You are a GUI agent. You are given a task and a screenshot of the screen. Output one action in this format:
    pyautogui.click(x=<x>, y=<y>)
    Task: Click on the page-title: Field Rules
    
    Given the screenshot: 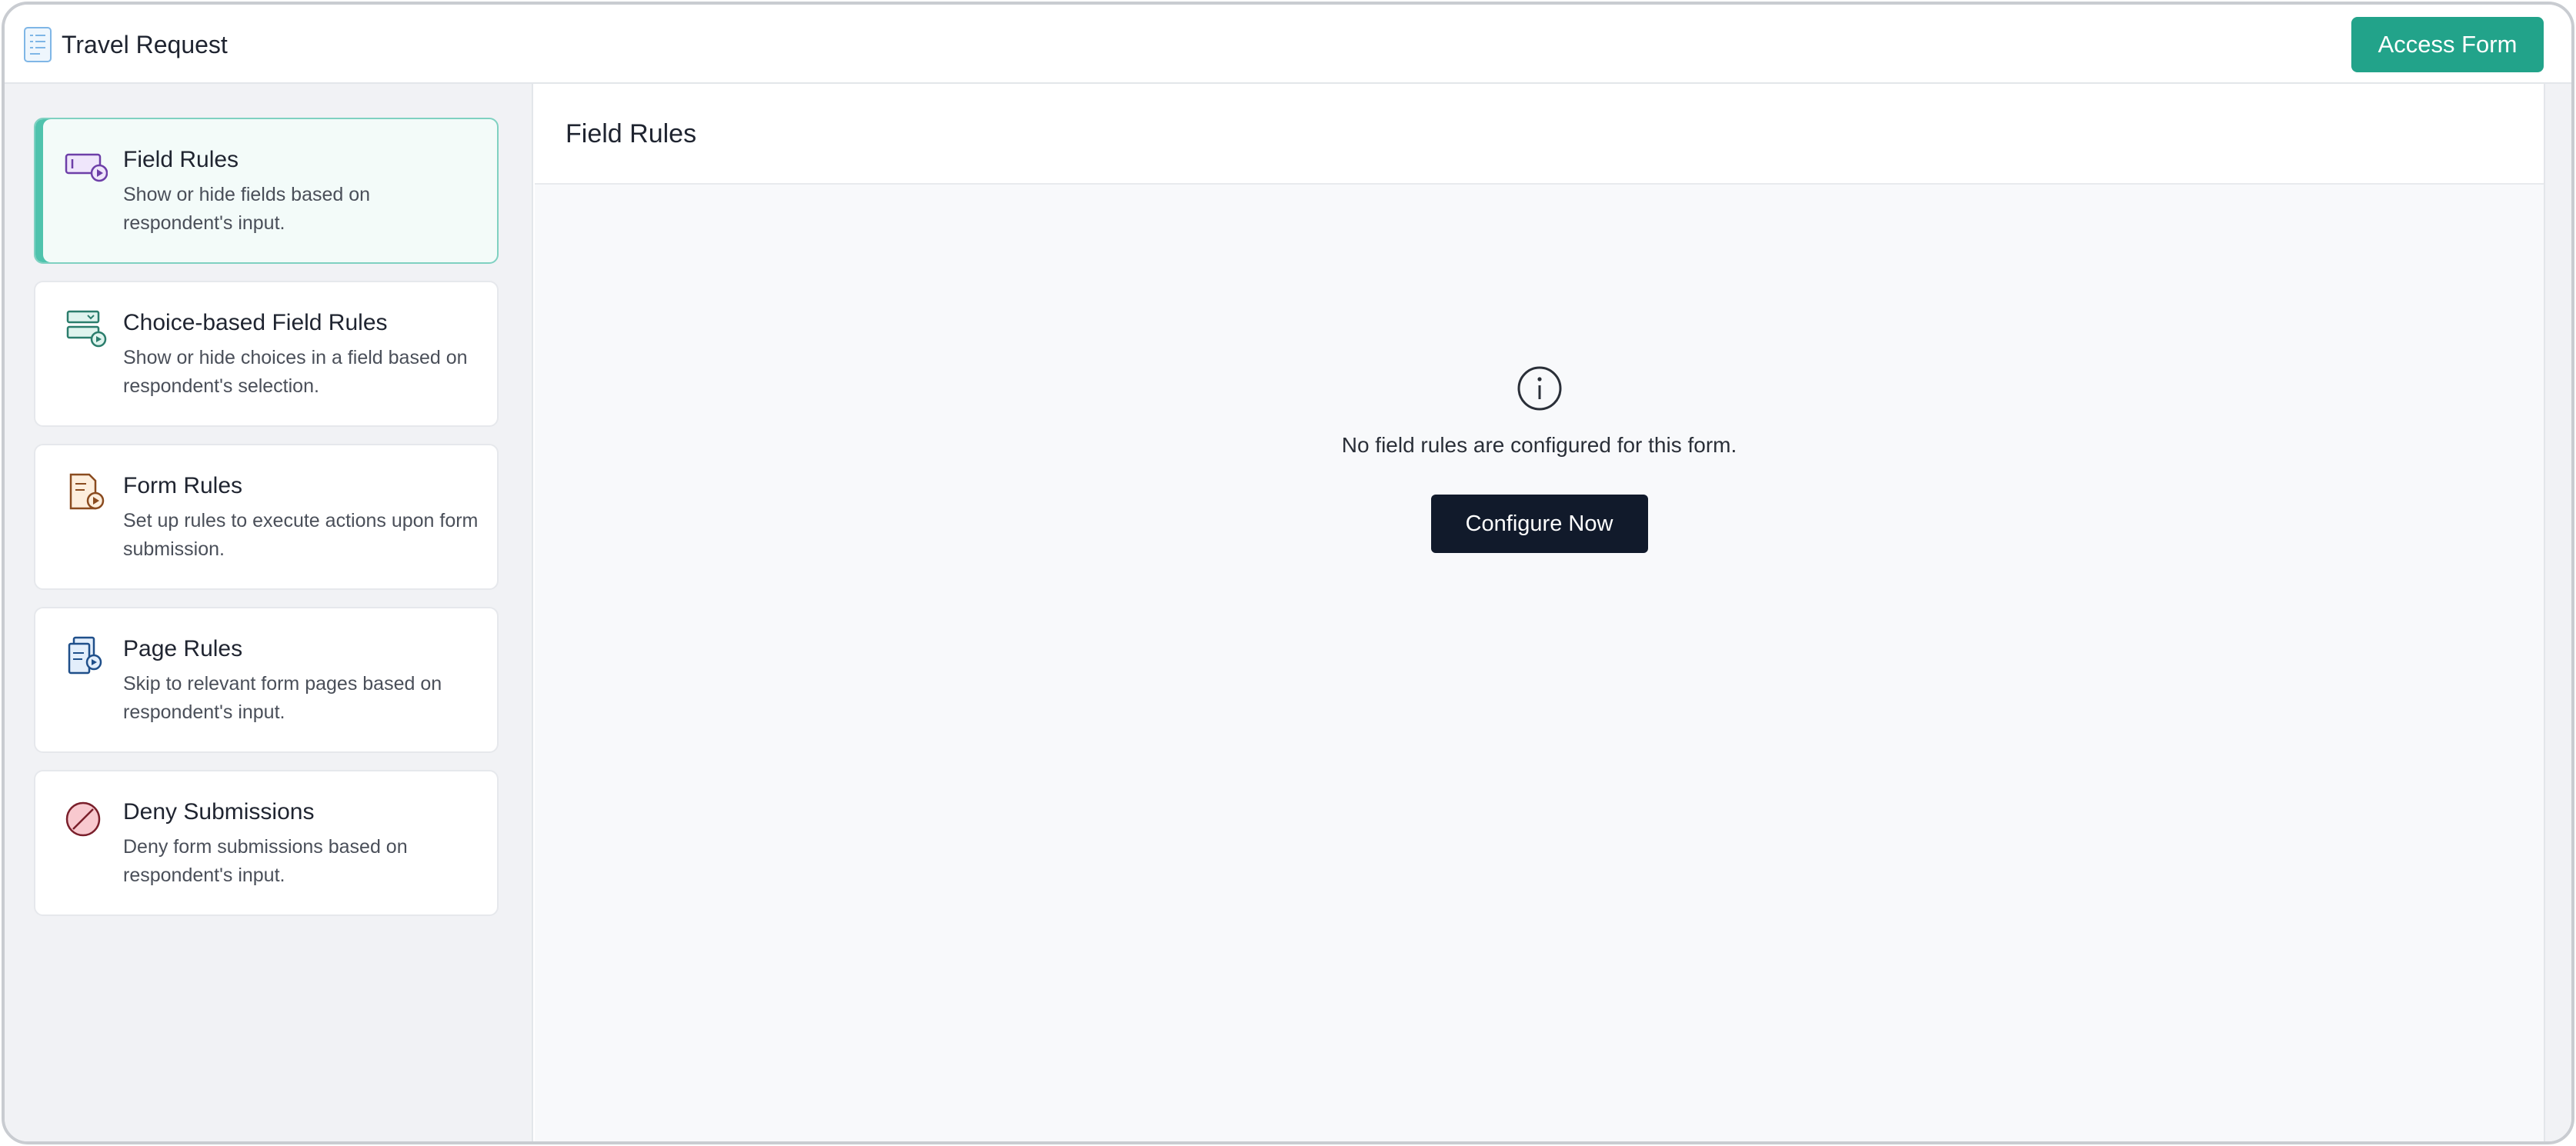 What is the action you would take?
    pyautogui.click(x=631, y=133)
    